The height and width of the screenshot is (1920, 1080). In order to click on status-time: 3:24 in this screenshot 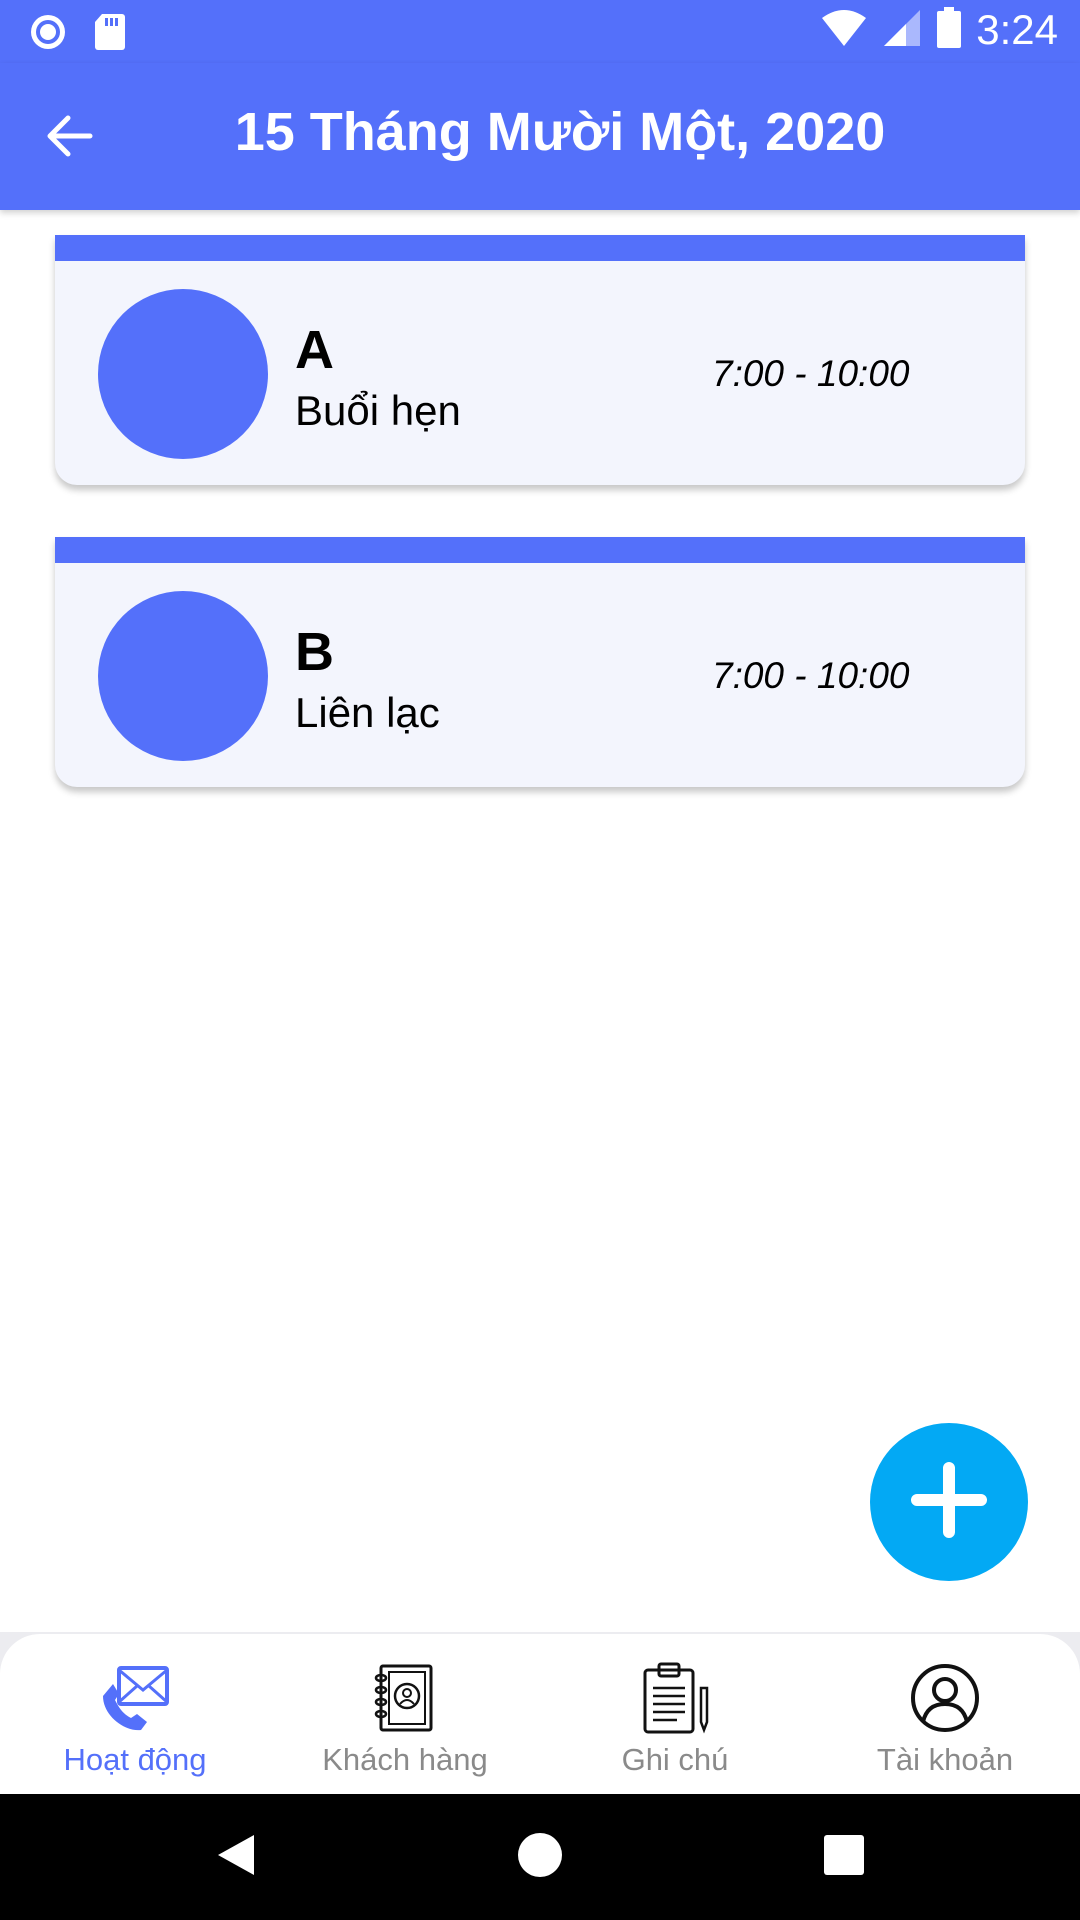, I will do `click(1017, 29)`.